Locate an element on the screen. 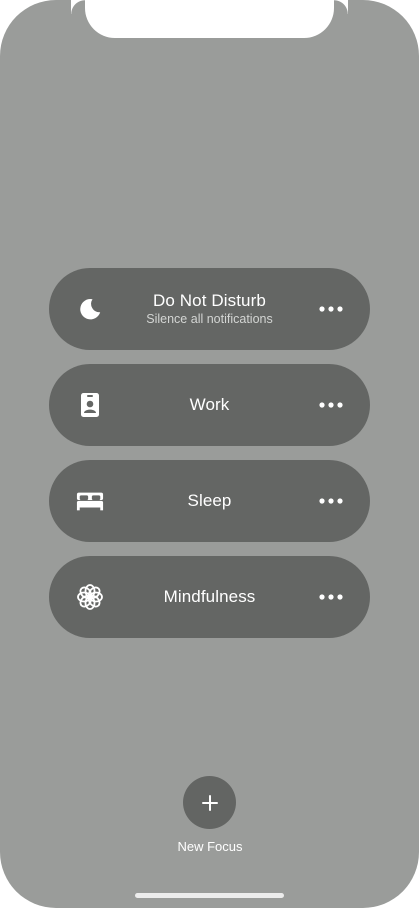 The width and height of the screenshot is (419, 908). new-focus-button is located at coordinates (209, 802).